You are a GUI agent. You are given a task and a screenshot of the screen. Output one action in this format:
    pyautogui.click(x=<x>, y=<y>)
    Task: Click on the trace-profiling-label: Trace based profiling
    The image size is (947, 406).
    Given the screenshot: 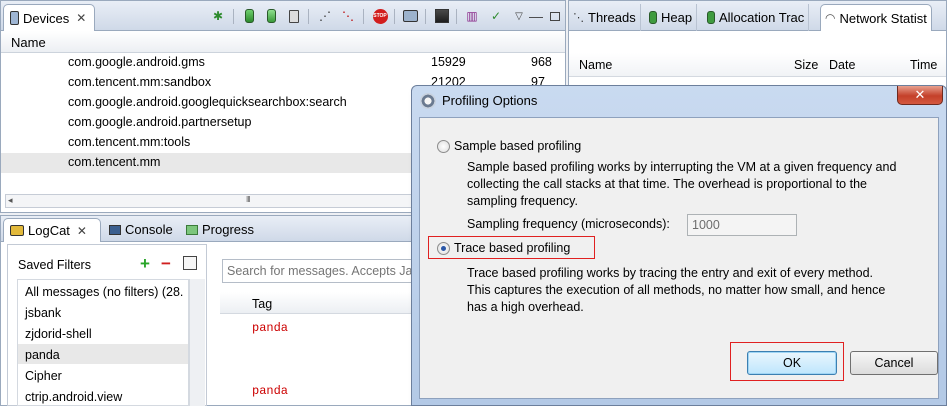 What is the action you would take?
    pyautogui.click(x=512, y=248)
    